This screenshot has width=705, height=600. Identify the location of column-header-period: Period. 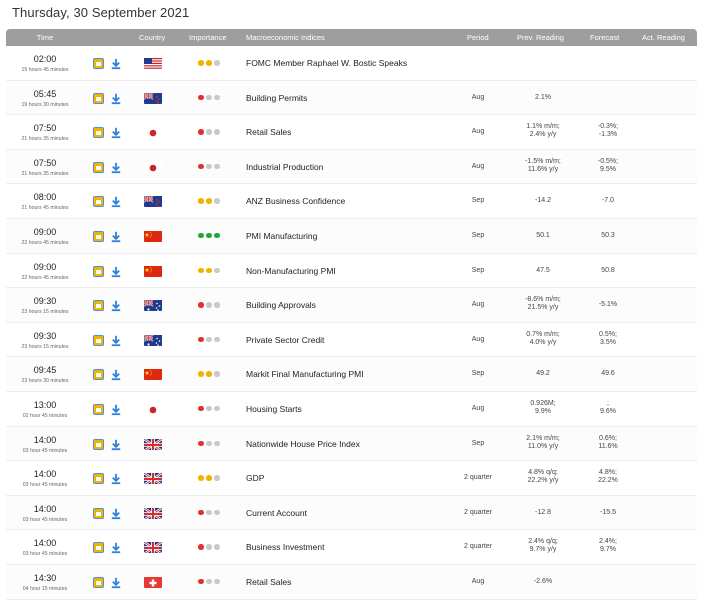
(478, 37).